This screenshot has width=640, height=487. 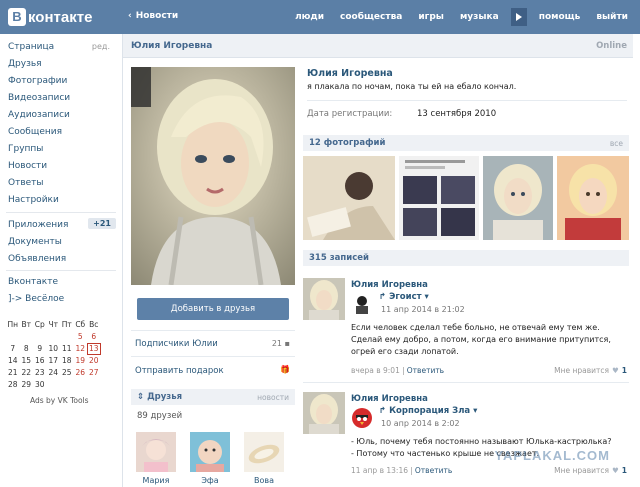 I want to click on nav-communities: сообщества, so click(x=371, y=17).